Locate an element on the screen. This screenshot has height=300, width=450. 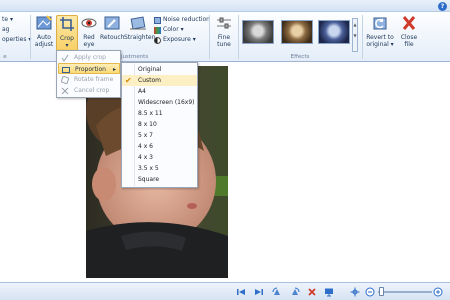
revert-icon is located at coordinates (380, 23).